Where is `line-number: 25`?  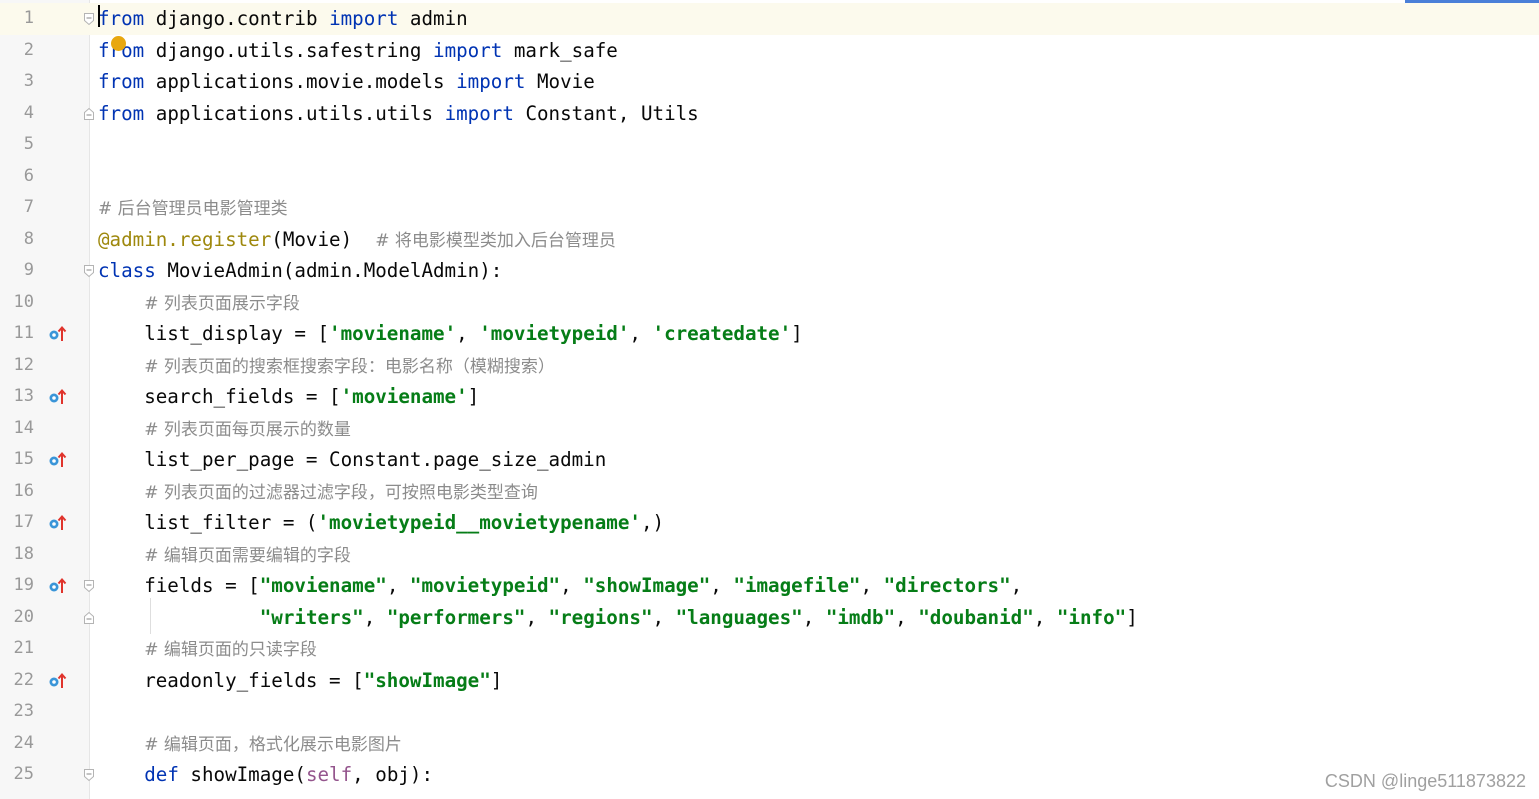 line-number: 25 is located at coordinates (17, 775).